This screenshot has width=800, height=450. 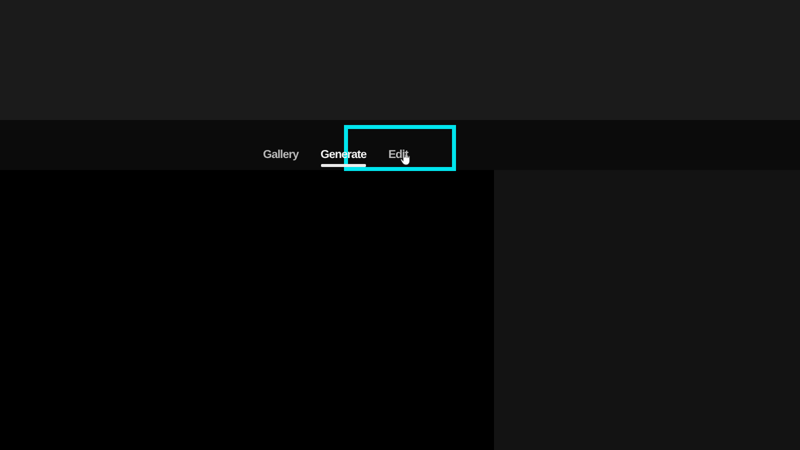 I want to click on tab: Gallery, so click(x=280, y=145).